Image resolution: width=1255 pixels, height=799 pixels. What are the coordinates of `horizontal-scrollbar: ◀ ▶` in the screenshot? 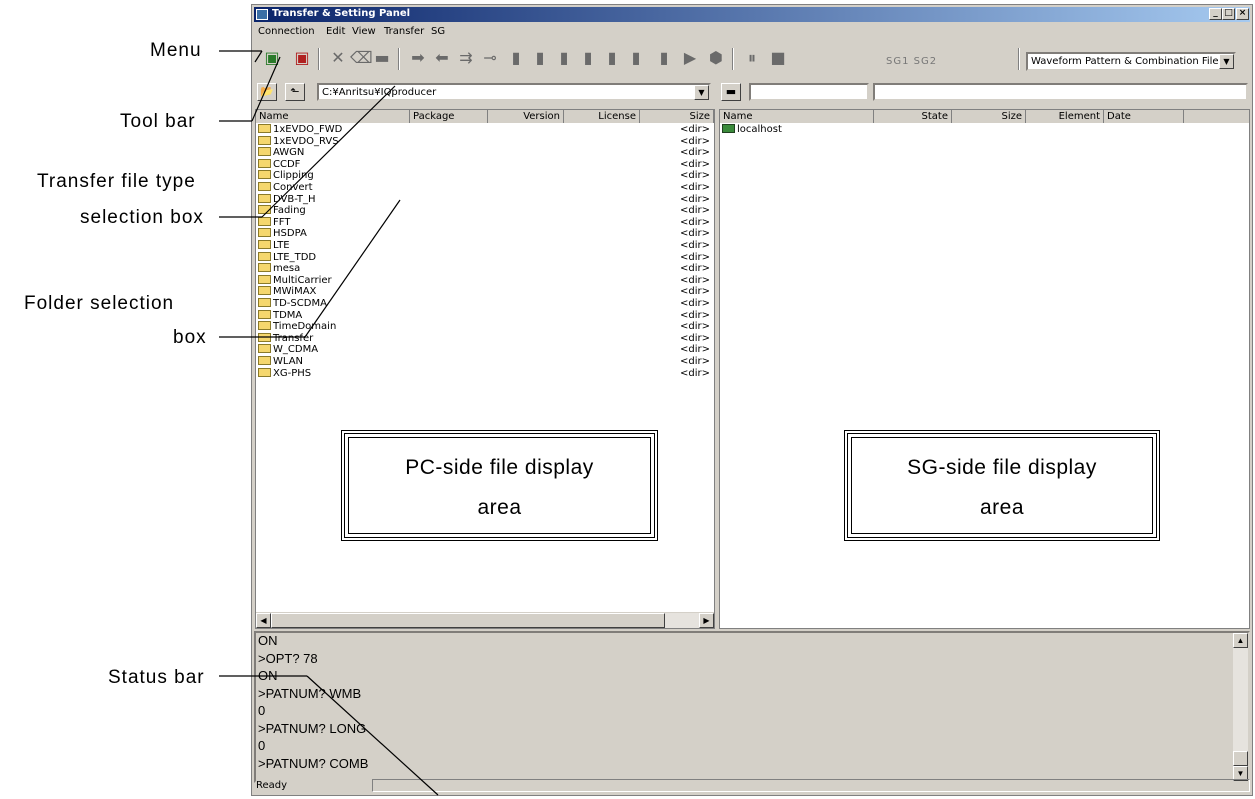 It's located at (485, 620).